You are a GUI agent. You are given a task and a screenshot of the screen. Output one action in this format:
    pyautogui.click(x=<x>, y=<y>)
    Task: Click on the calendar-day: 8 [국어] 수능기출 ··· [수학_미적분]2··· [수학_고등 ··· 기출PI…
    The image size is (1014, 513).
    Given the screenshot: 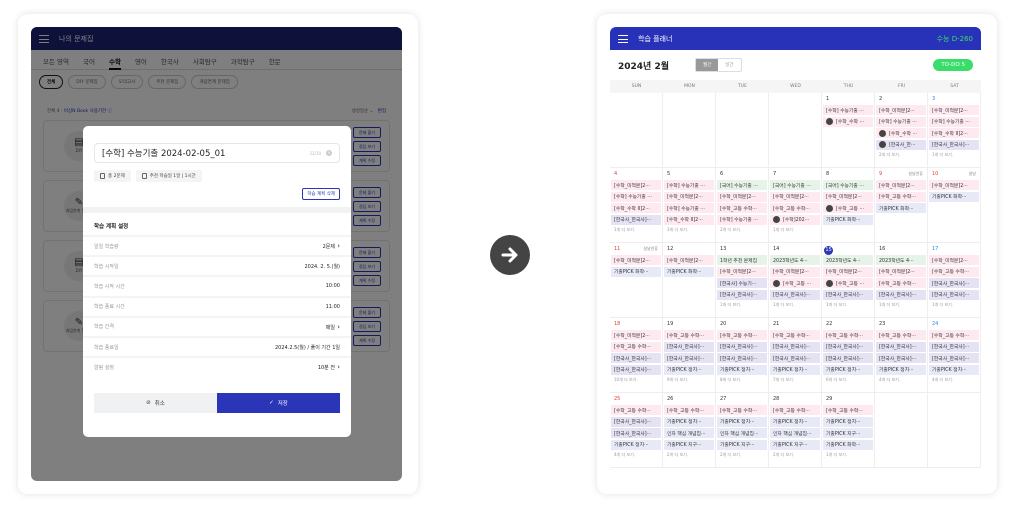 What is the action you would take?
    pyautogui.click(x=848, y=205)
    